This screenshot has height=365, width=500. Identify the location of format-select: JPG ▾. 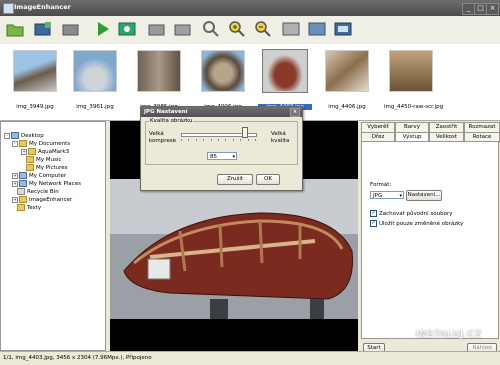
(387, 195).